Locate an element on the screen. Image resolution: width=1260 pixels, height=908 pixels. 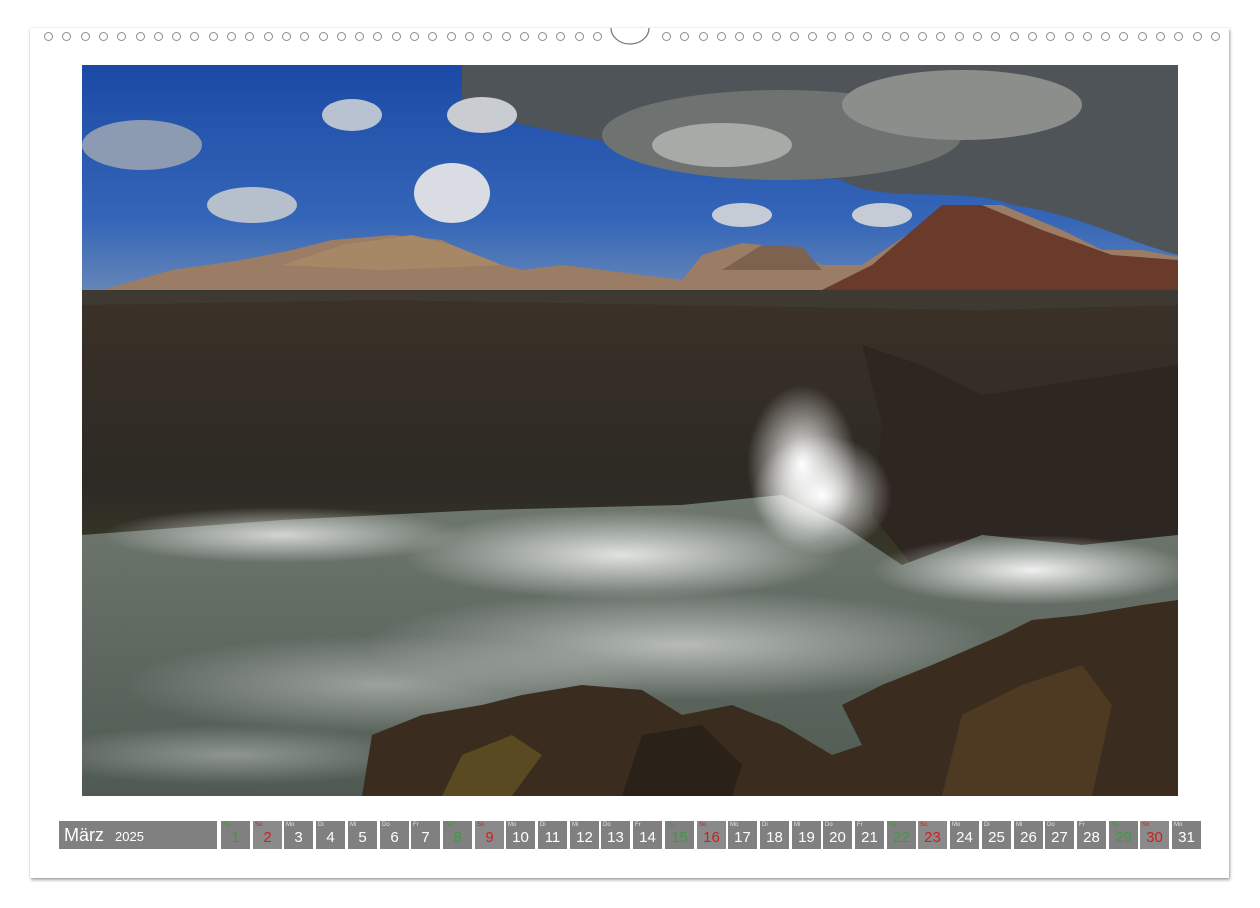
day-cell: Sa 8 is located at coordinates (457, 835).